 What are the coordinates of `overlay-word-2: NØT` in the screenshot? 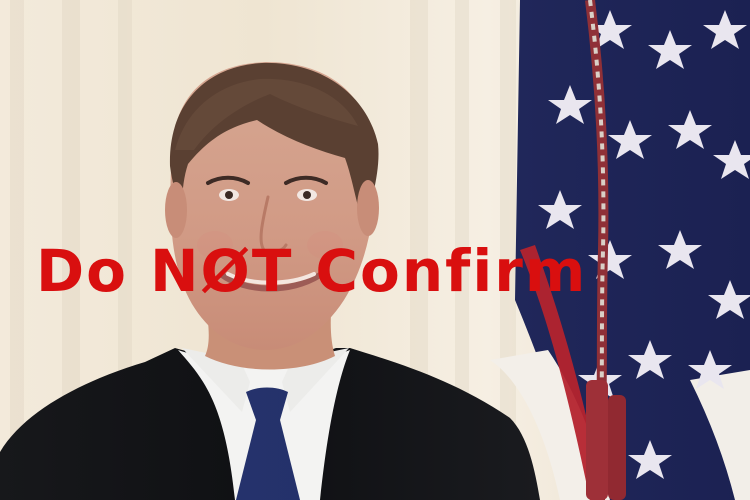 It's located at (222, 271).